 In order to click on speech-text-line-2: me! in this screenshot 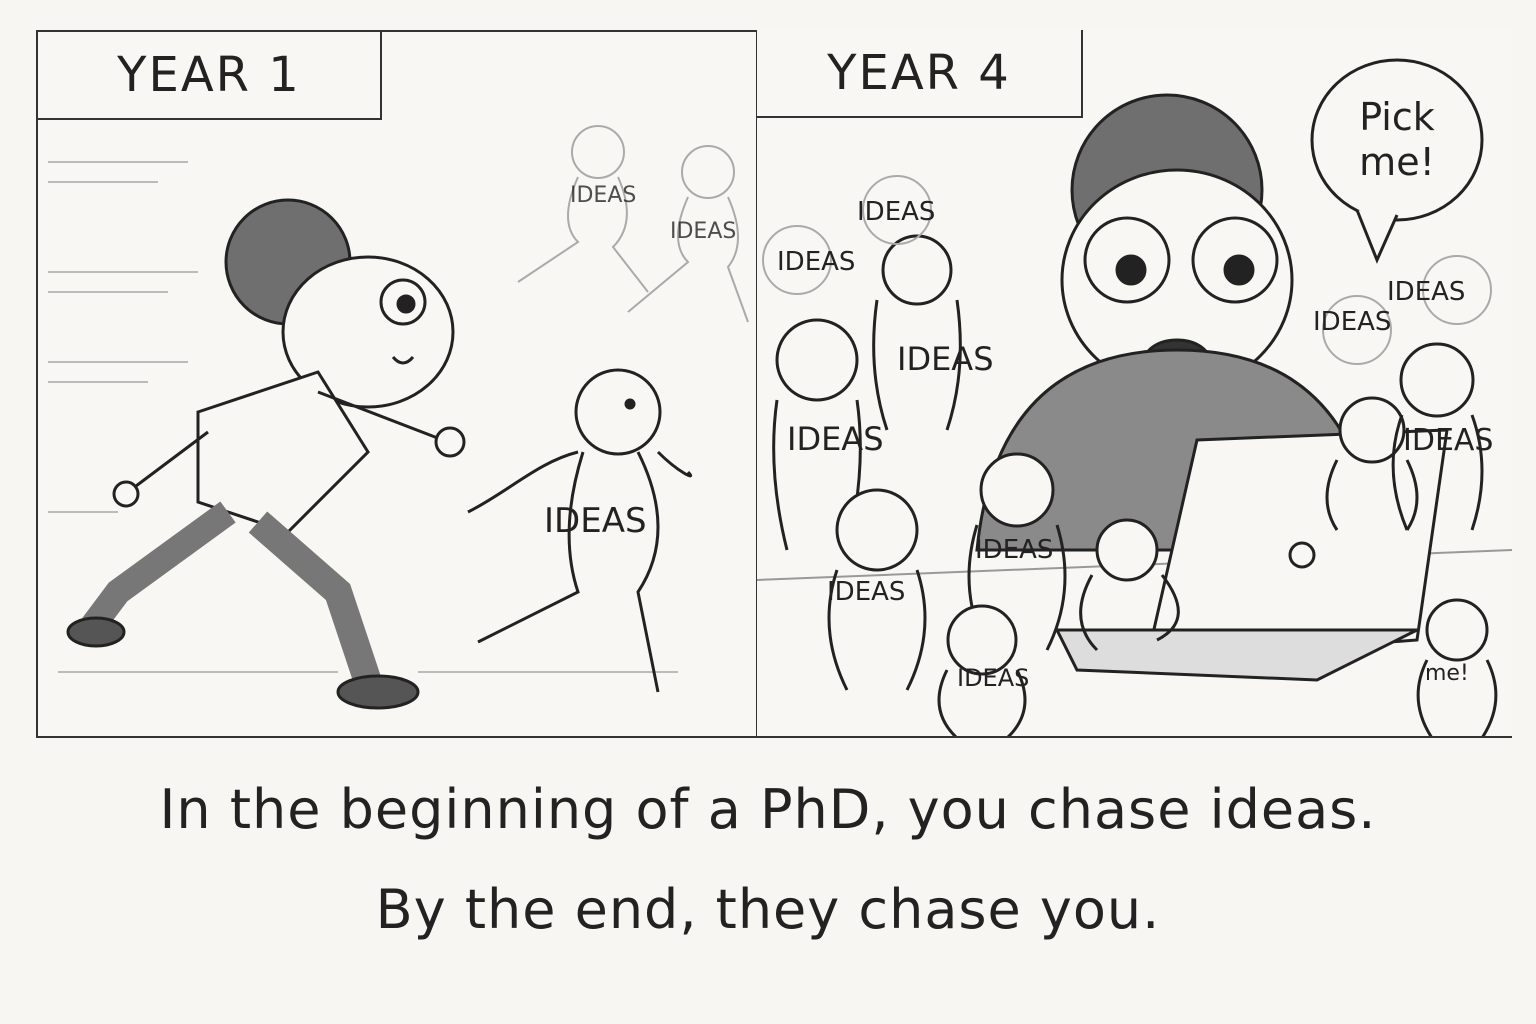, I will do `click(1397, 162)`.